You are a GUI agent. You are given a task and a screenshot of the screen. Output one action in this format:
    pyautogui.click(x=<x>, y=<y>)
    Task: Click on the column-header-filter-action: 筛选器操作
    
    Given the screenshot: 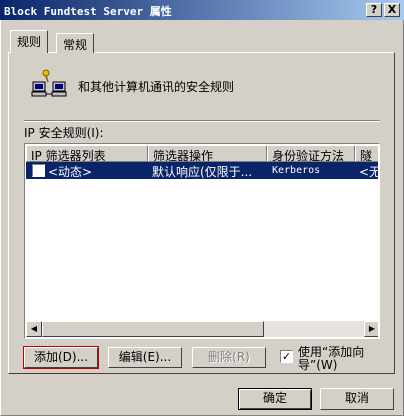 What is the action you would take?
    pyautogui.click(x=207, y=153)
    